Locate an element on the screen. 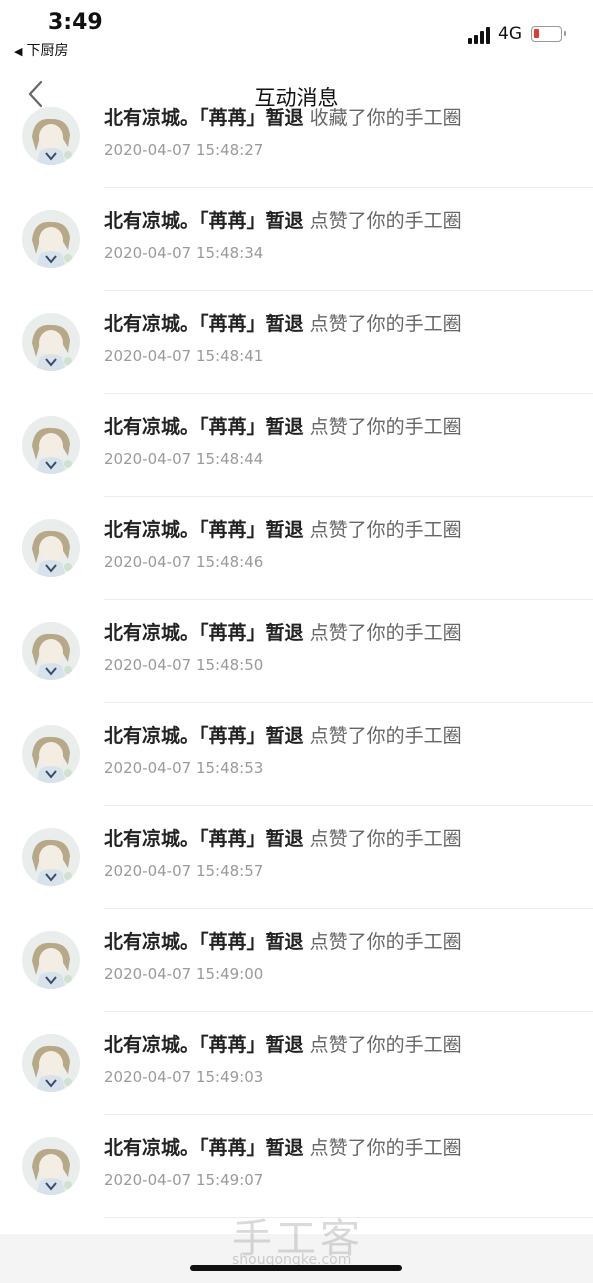  timestamp: 2020-04-07 15:49:07 is located at coordinates (184, 1180).